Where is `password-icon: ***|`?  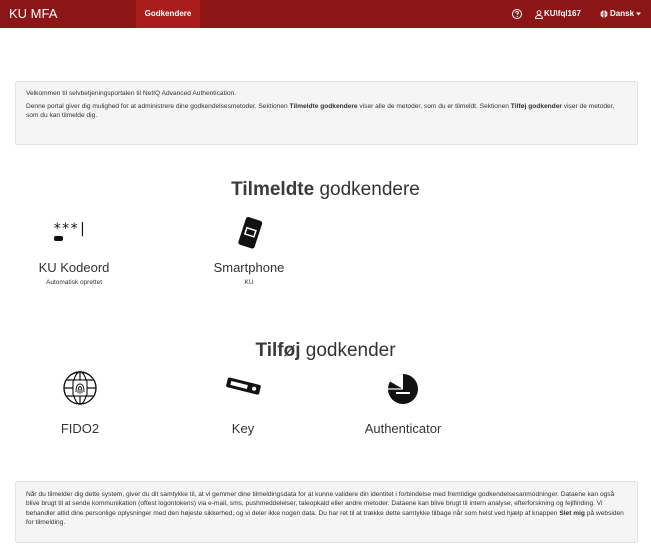 password-icon: ***| is located at coordinates (74, 238).